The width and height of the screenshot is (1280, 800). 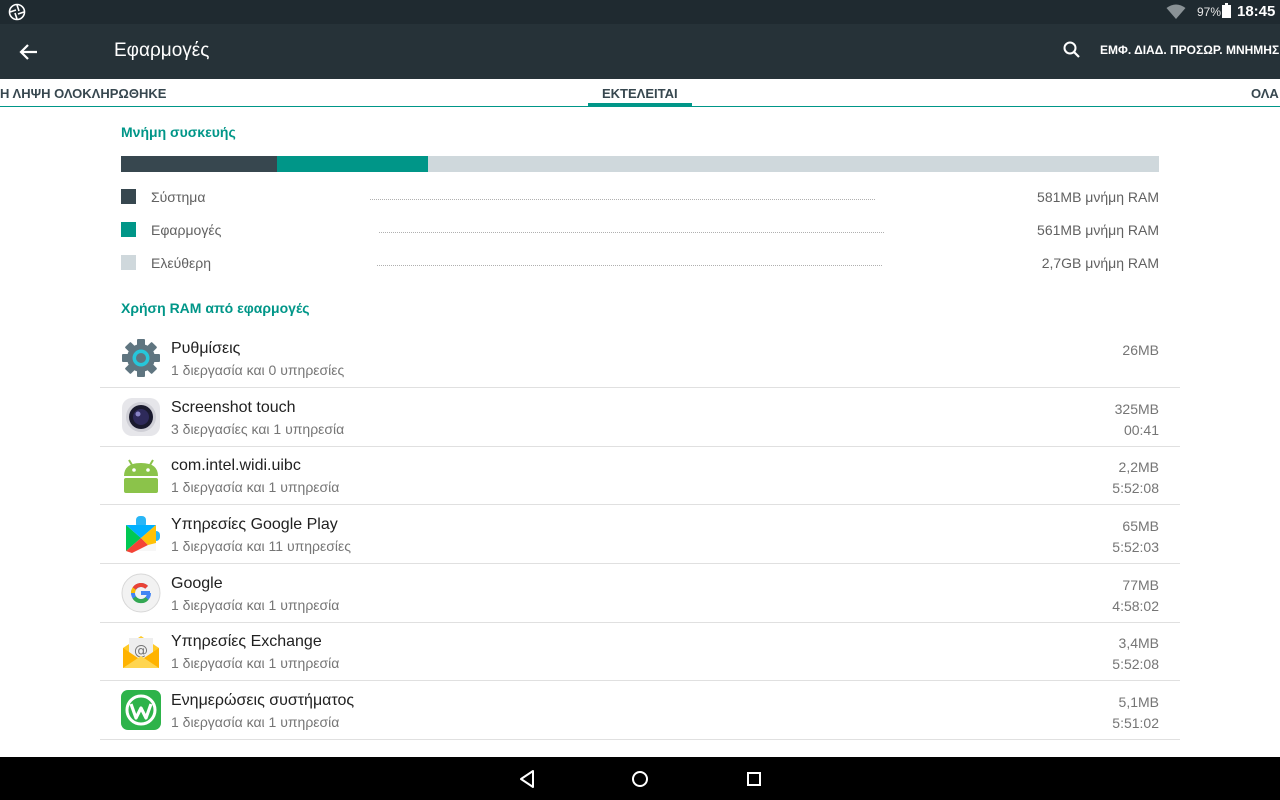 What do you see at coordinates (640, 263) in the screenshot?
I see `memory-legend-free: Ελεύθερη 2,7GB μνήμη RAM` at bounding box center [640, 263].